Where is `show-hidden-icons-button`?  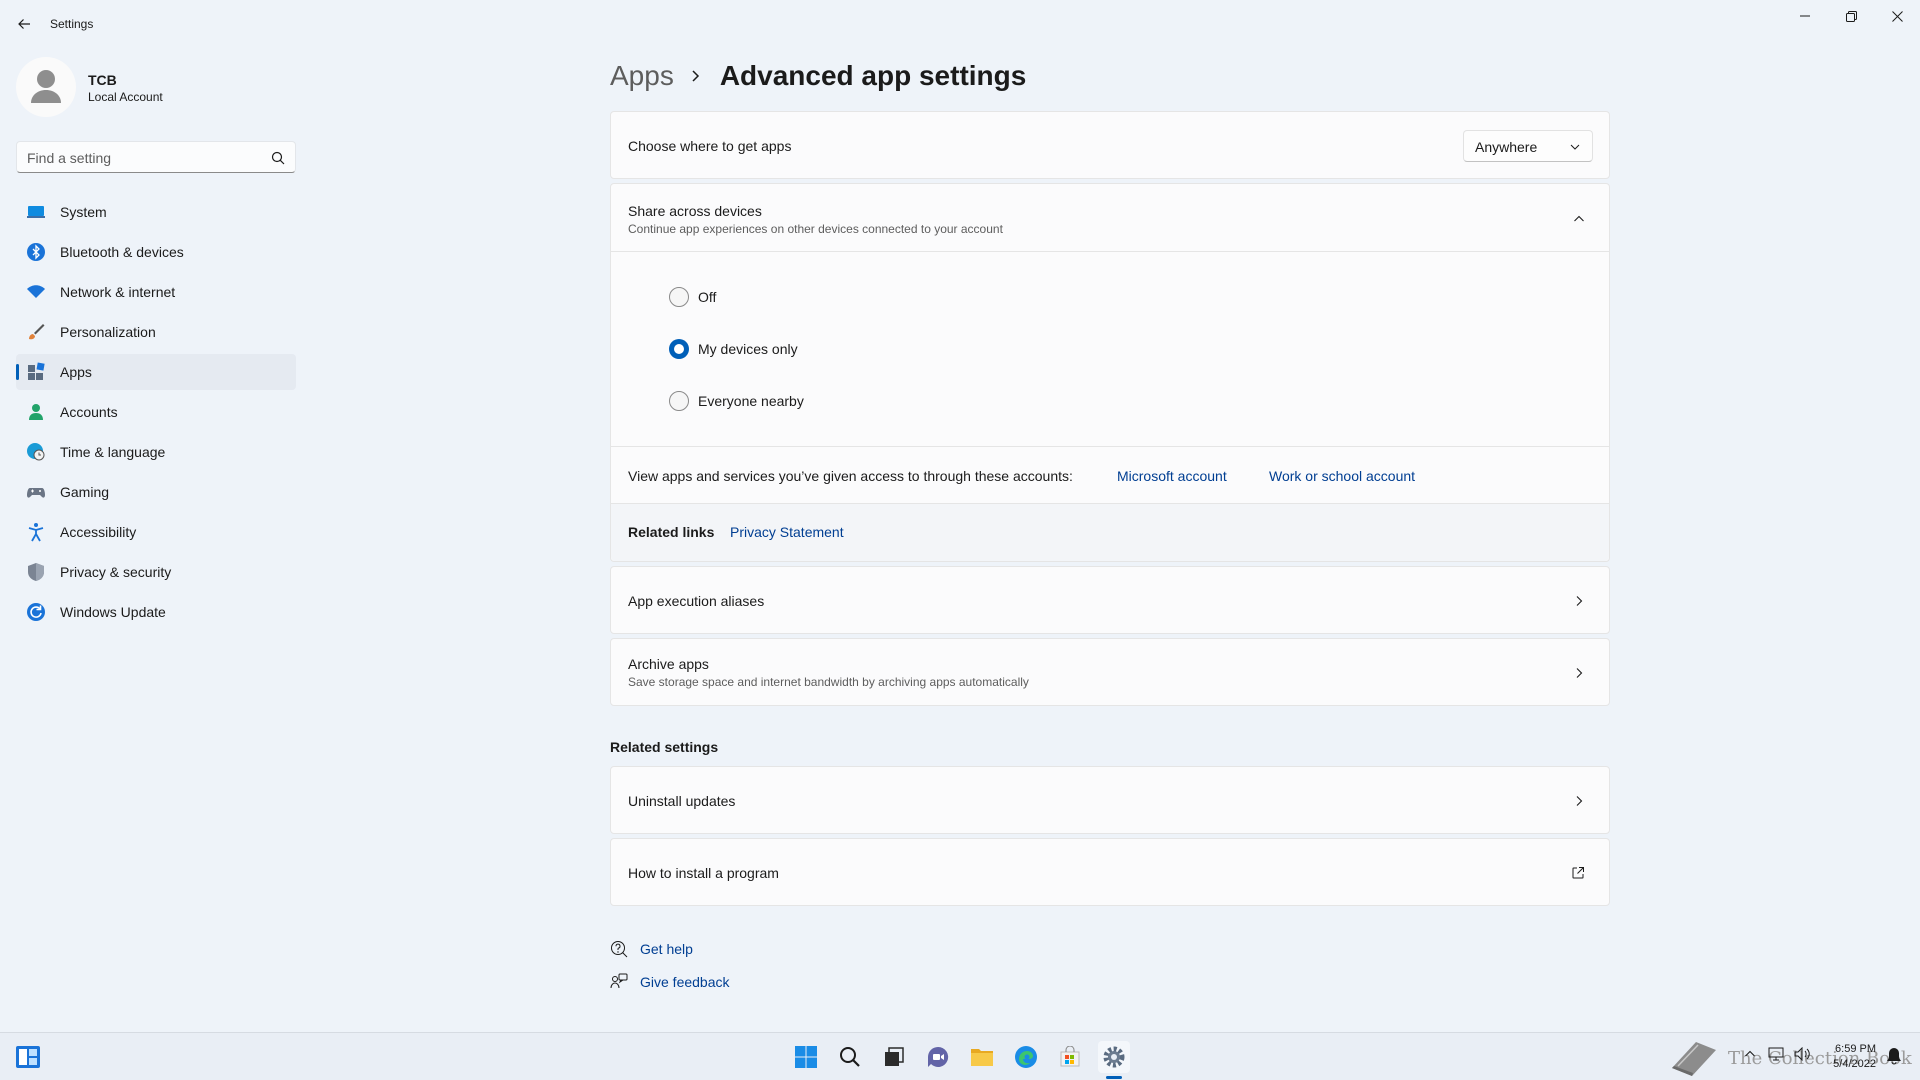
show-hidden-icons-button is located at coordinates (1750, 1055).